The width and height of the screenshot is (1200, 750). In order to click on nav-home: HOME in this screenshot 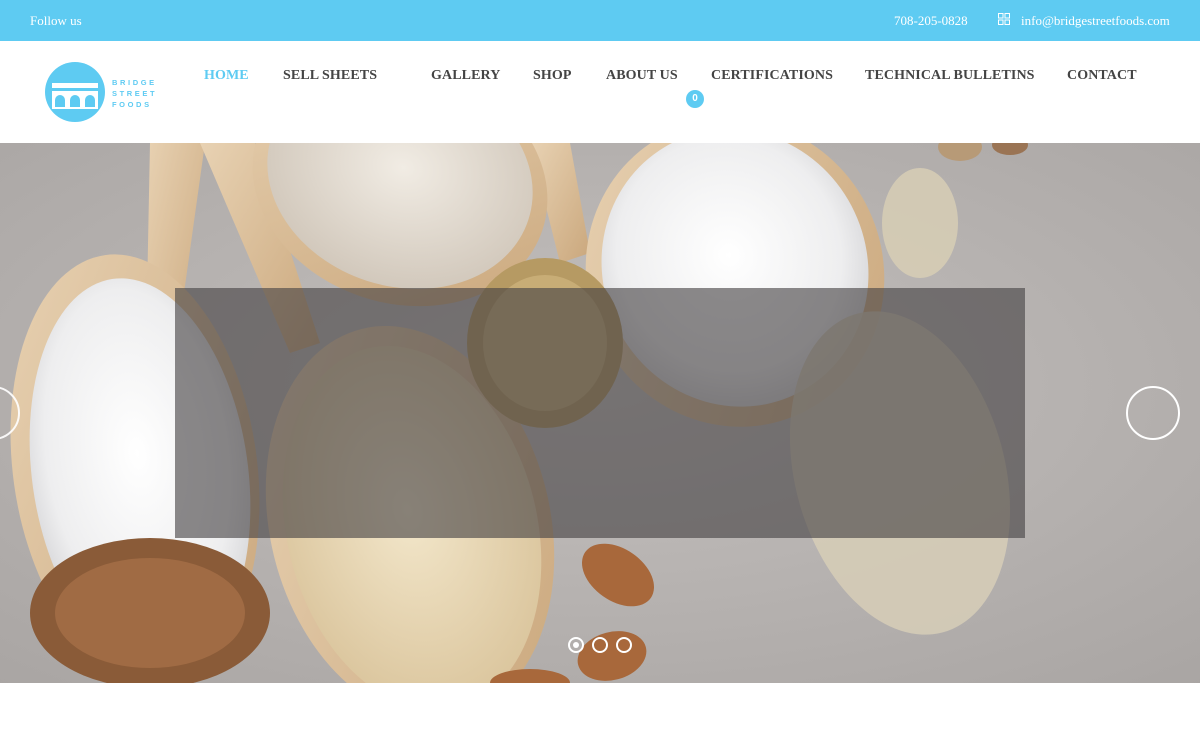, I will do `click(226, 76)`.